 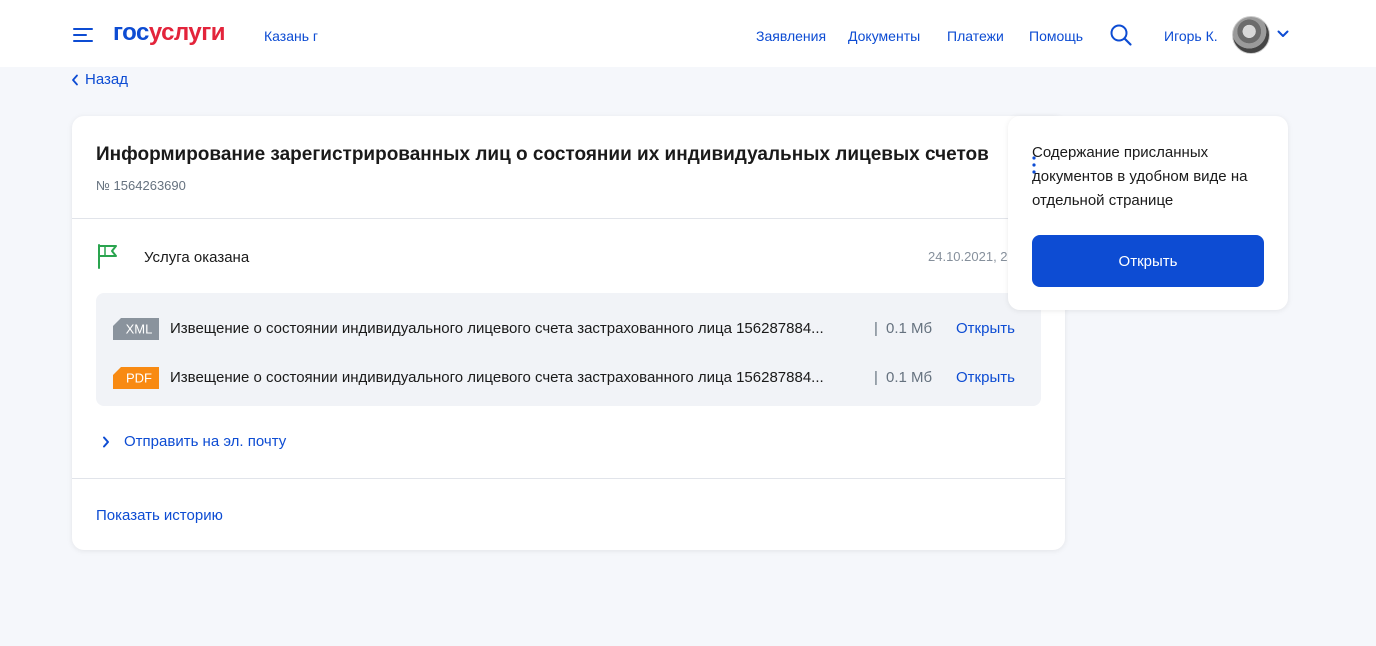 What do you see at coordinates (1121, 35) in the screenshot?
I see `search-icon` at bounding box center [1121, 35].